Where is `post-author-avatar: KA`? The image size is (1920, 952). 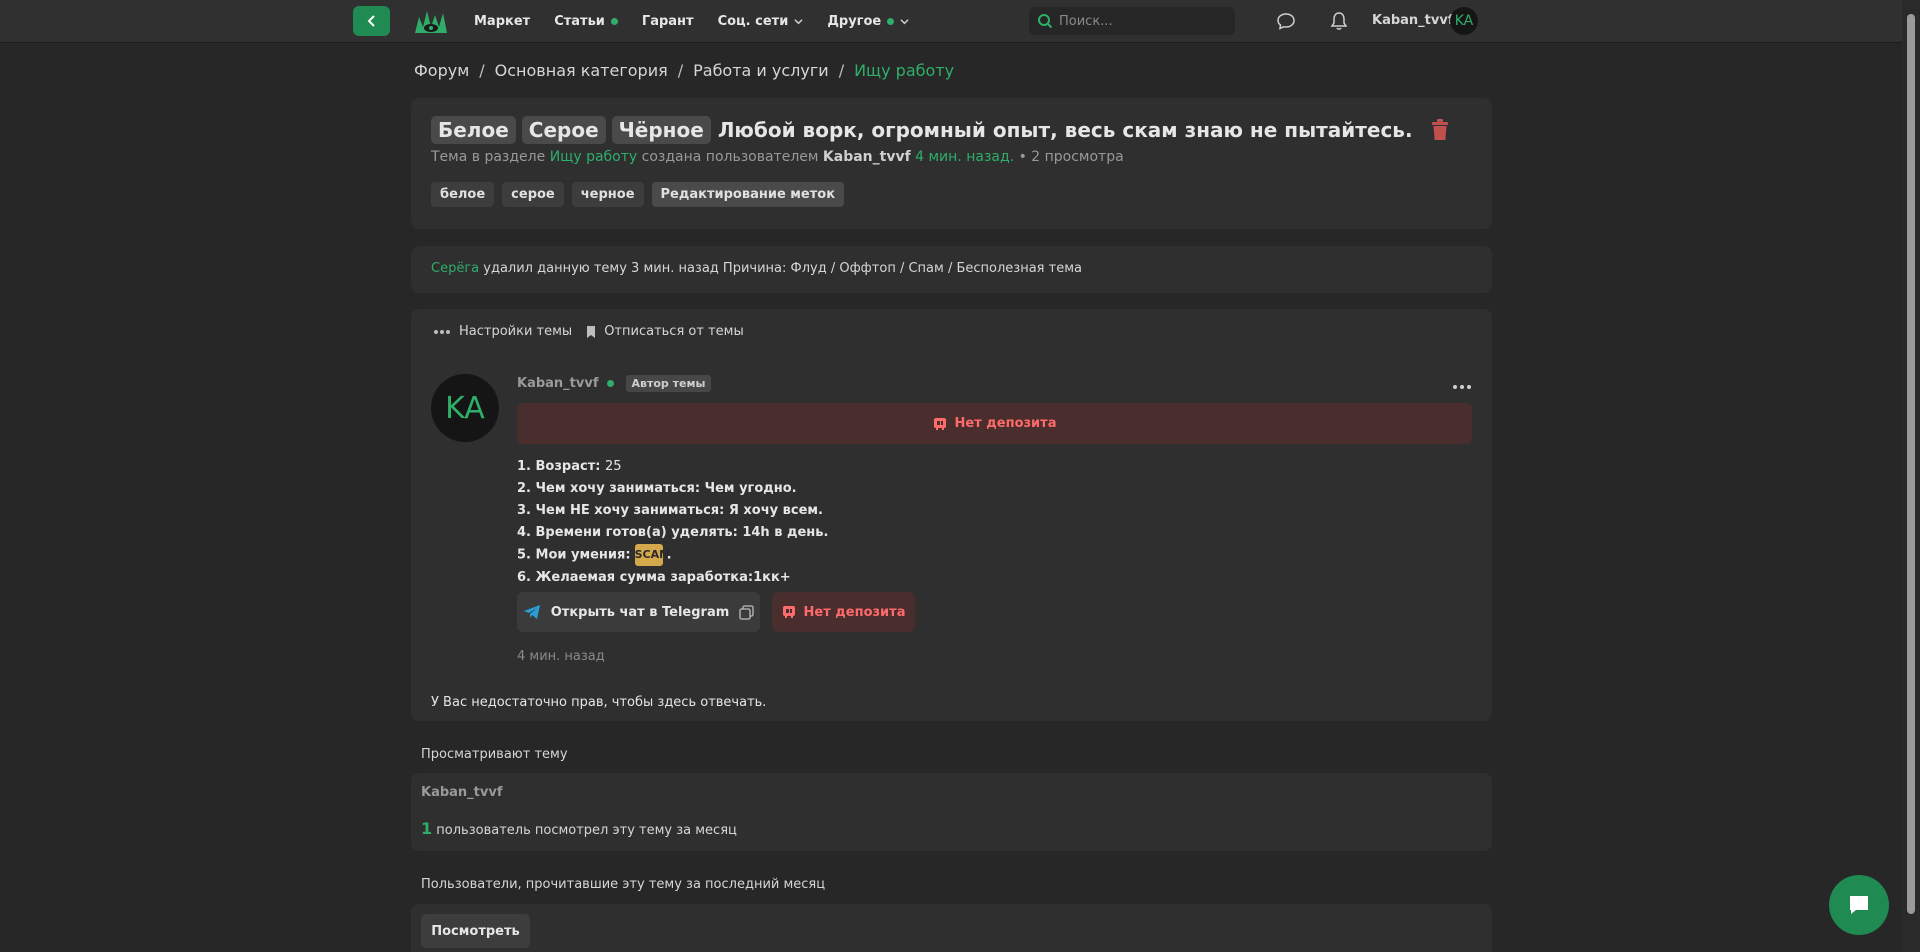
post-author-avatar: KA is located at coordinates (465, 408).